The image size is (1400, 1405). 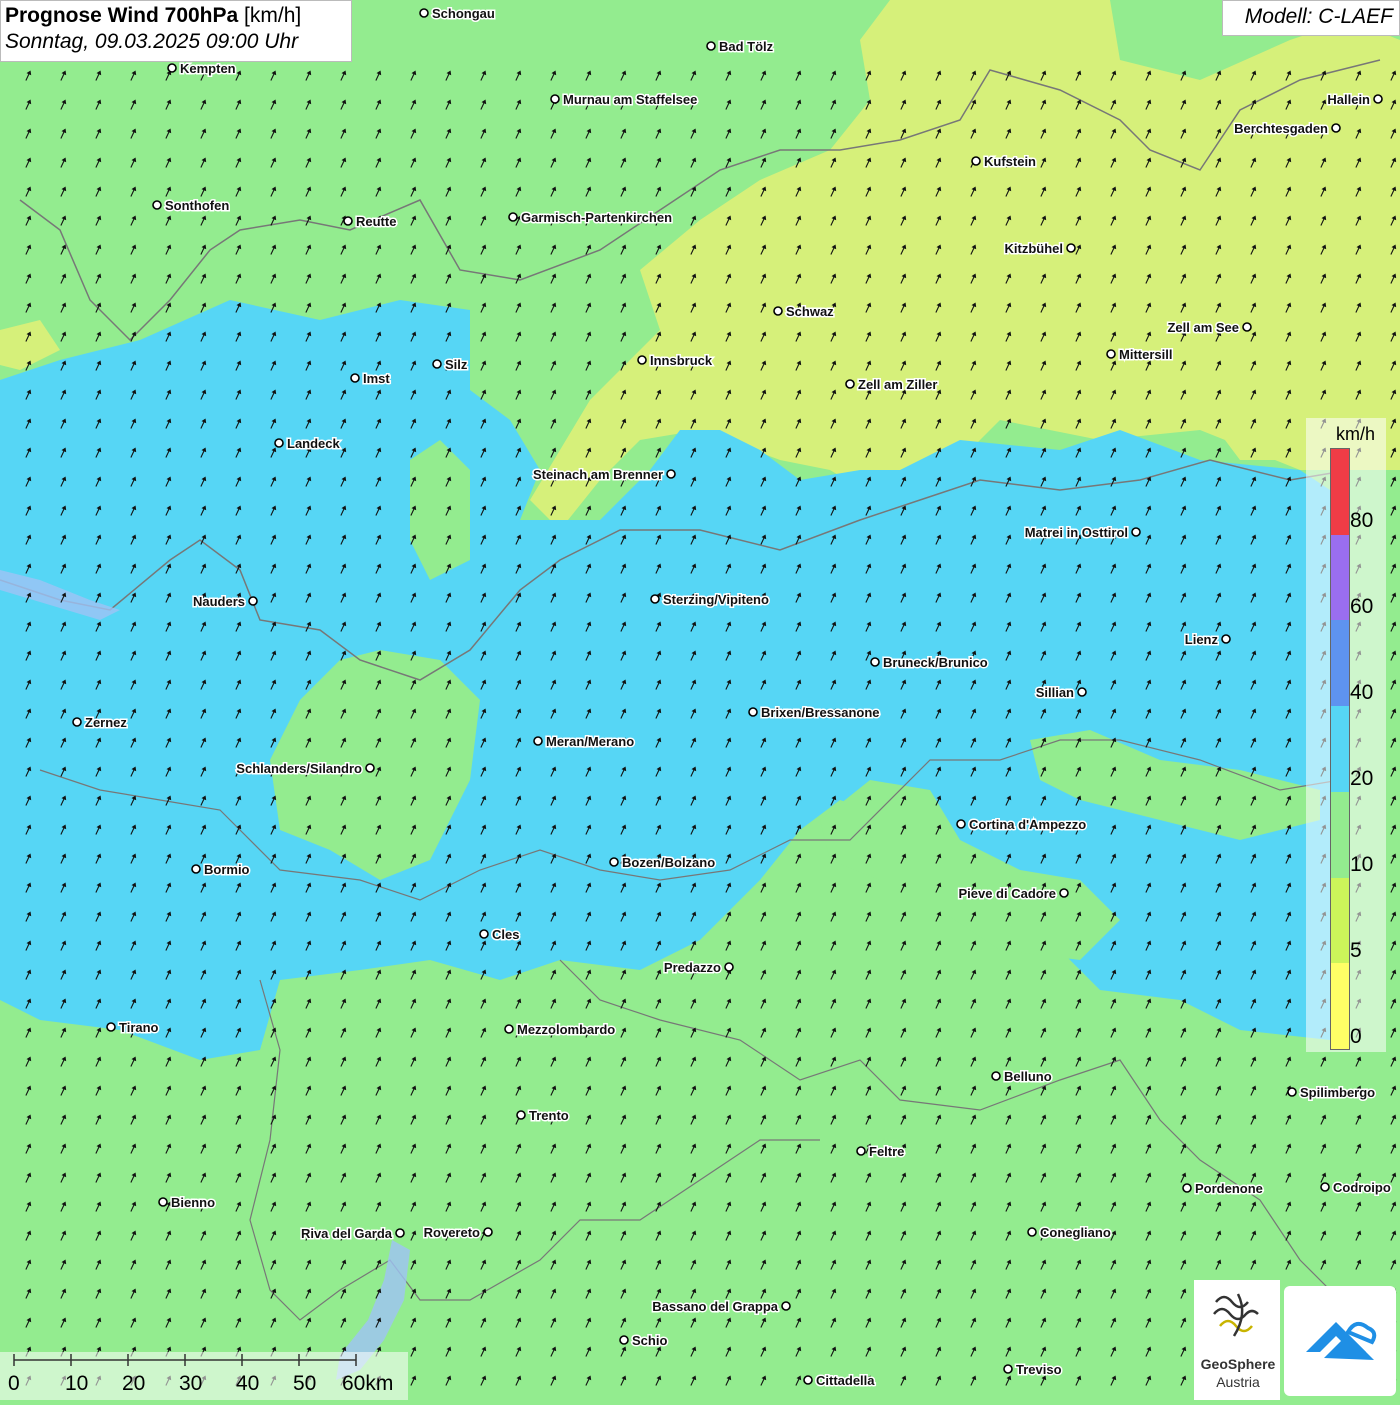 I want to click on city-label: Pordenone, so click(x=1229, y=1188).